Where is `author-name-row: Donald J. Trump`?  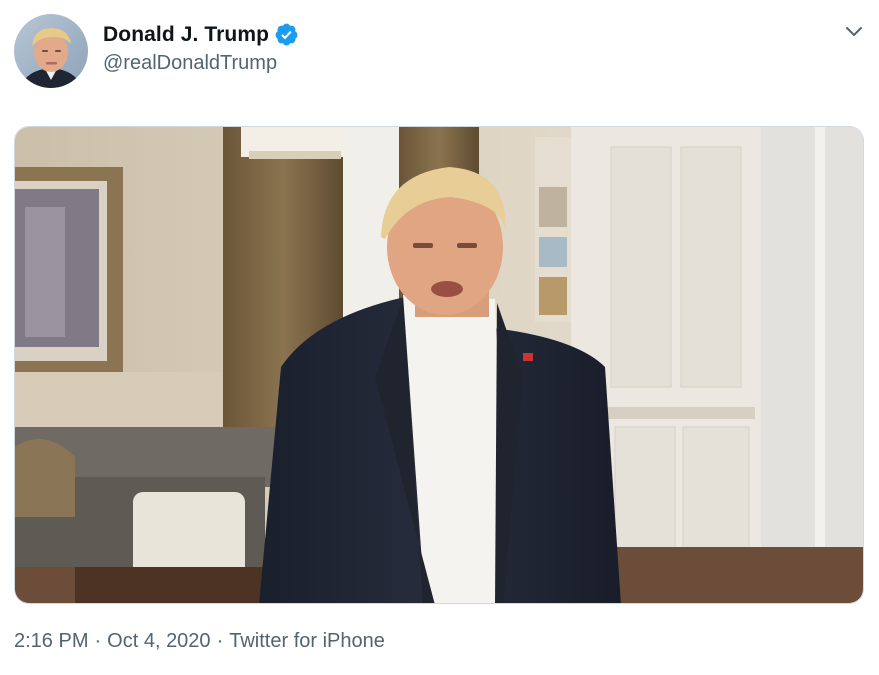
author-name-row: Donald J. Trump is located at coordinates (201, 34).